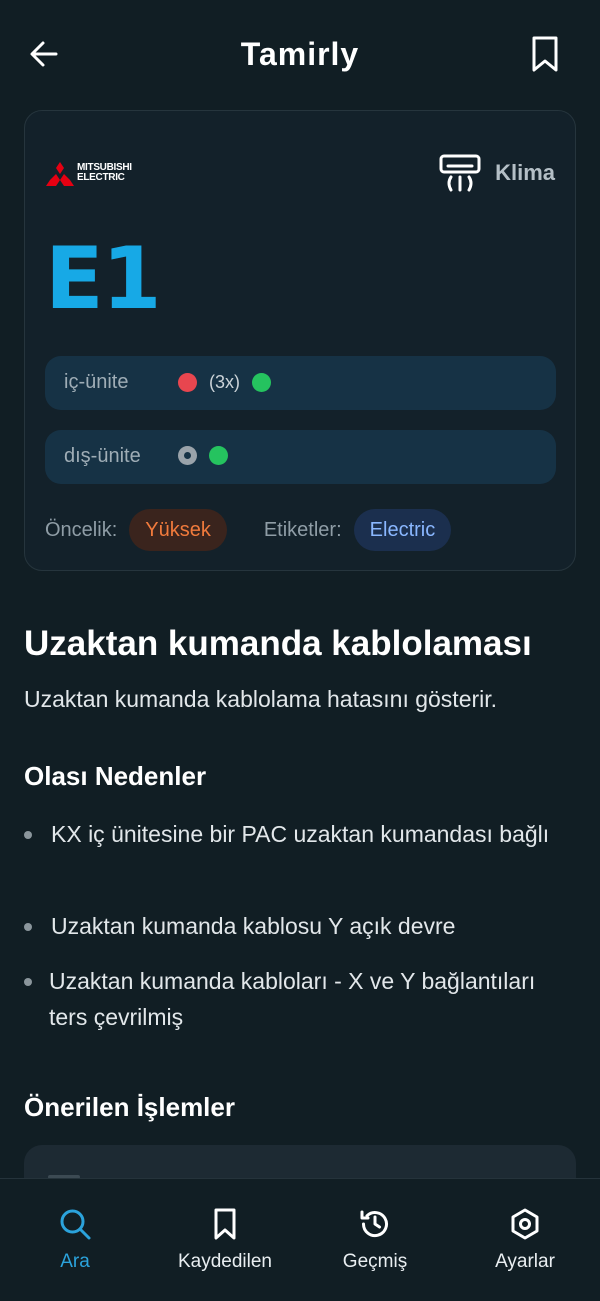 The width and height of the screenshot is (600, 1301). Describe the element at coordinates (300, 457) in the screenshot. I see `outdoor-unit-row: dış-ünite` at that location.